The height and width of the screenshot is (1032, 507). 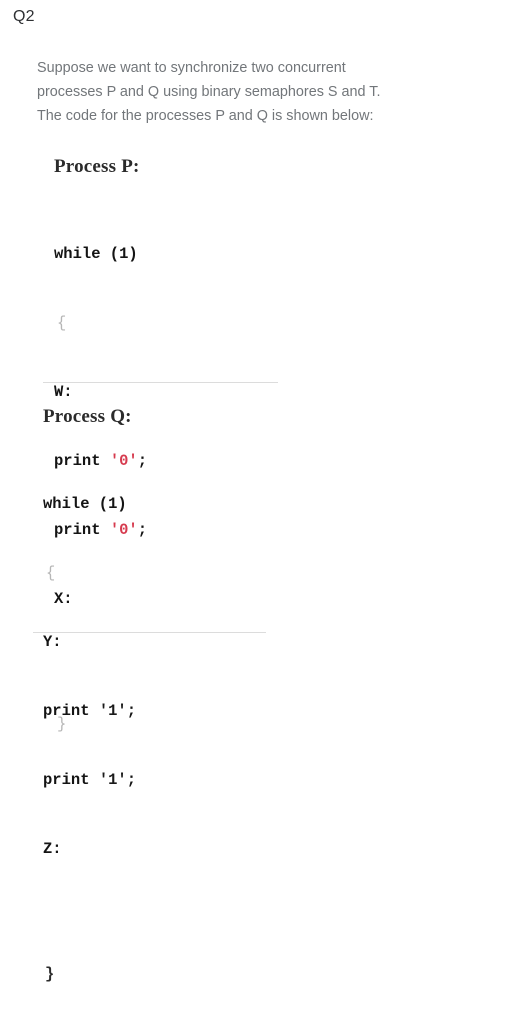 What do you see at coordinates (52, 849) in the screenshot?
I see `code-label-z: Z:` at bounding box center [52, 849].